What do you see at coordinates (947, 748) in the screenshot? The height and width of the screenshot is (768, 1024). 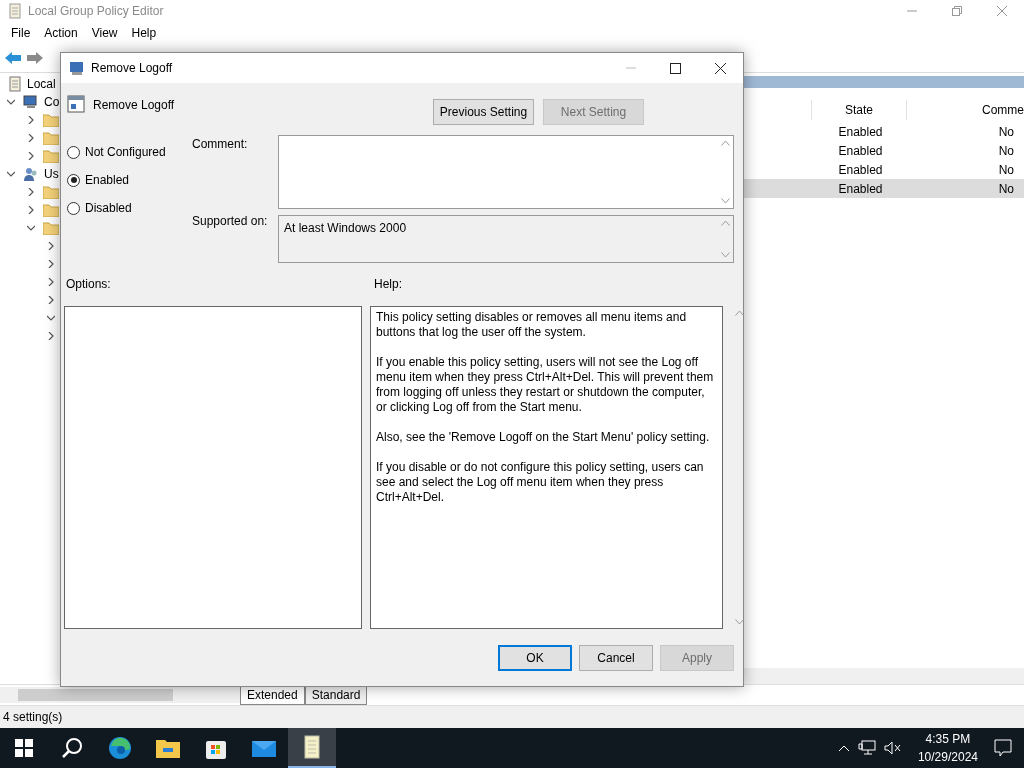 I see `clock: 4:35 PM 10/29/2024` at bounding box center [947, 748].